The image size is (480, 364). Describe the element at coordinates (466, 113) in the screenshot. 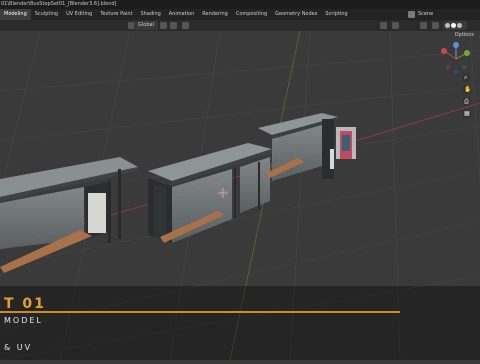

I see `grid-view-icon: ▦` at that location.